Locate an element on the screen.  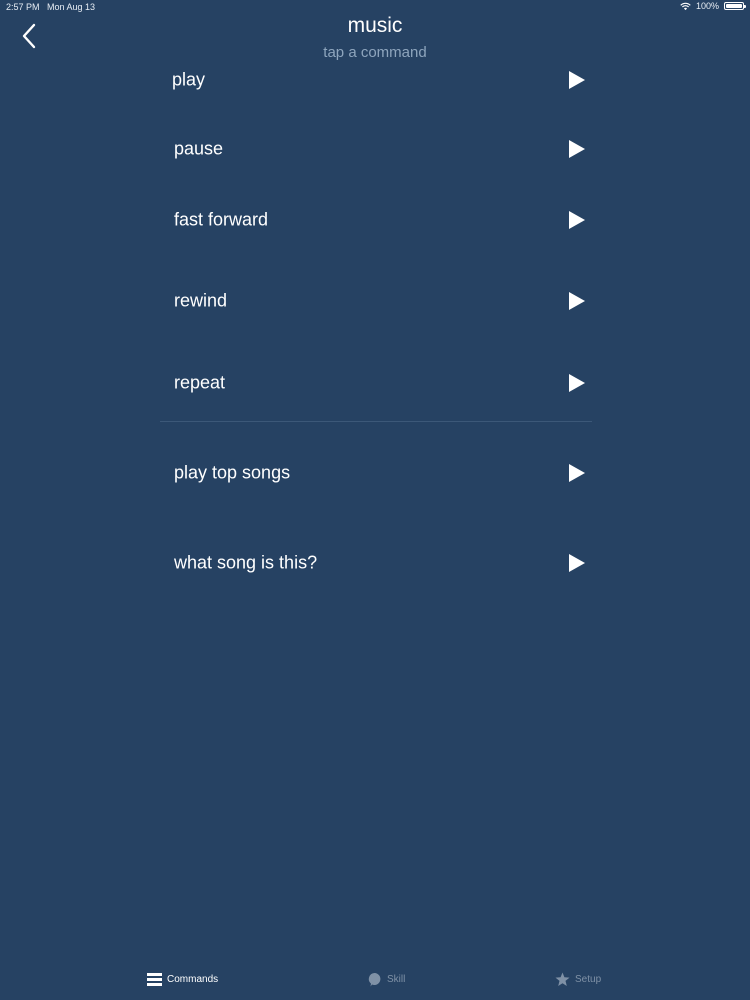
command-row-play-top-songs: play top songs is located at coordinates (376, 473).